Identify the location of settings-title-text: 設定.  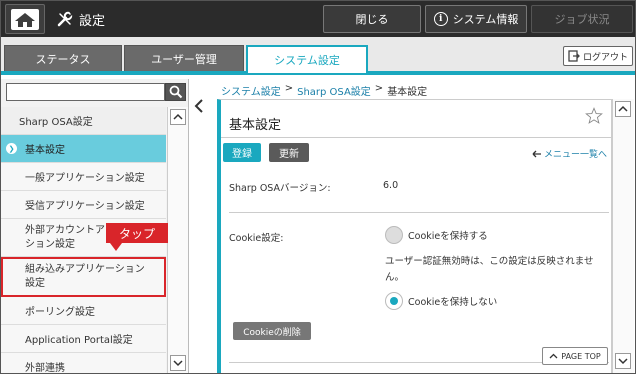
(92, 21).